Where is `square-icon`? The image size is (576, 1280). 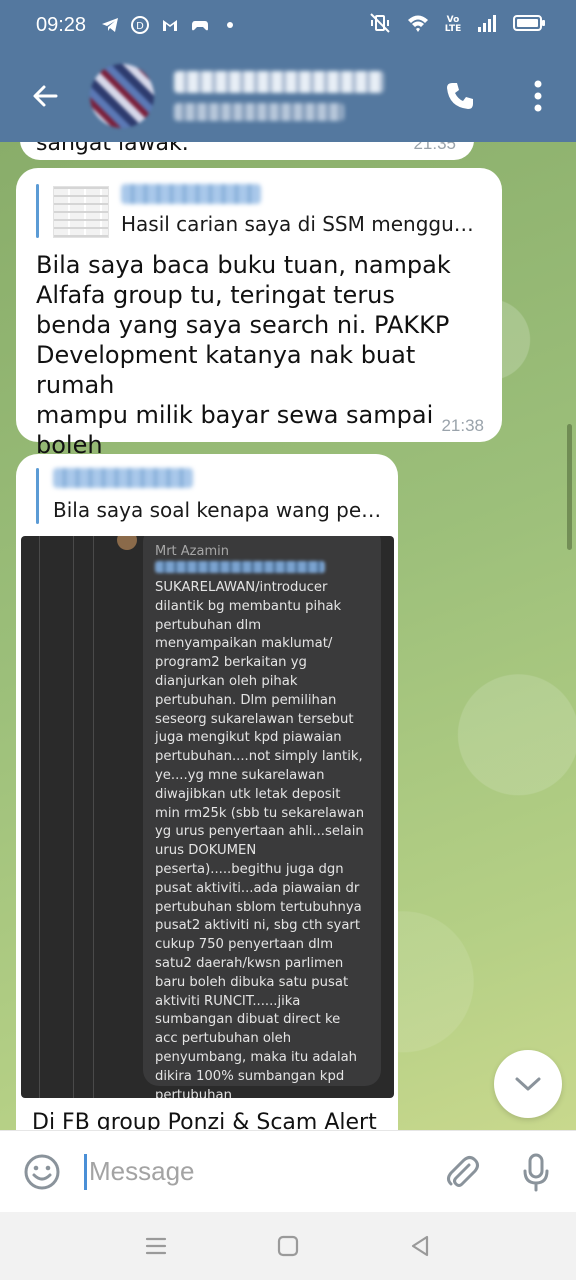
square-icon is located at coordinates (288, 1246).